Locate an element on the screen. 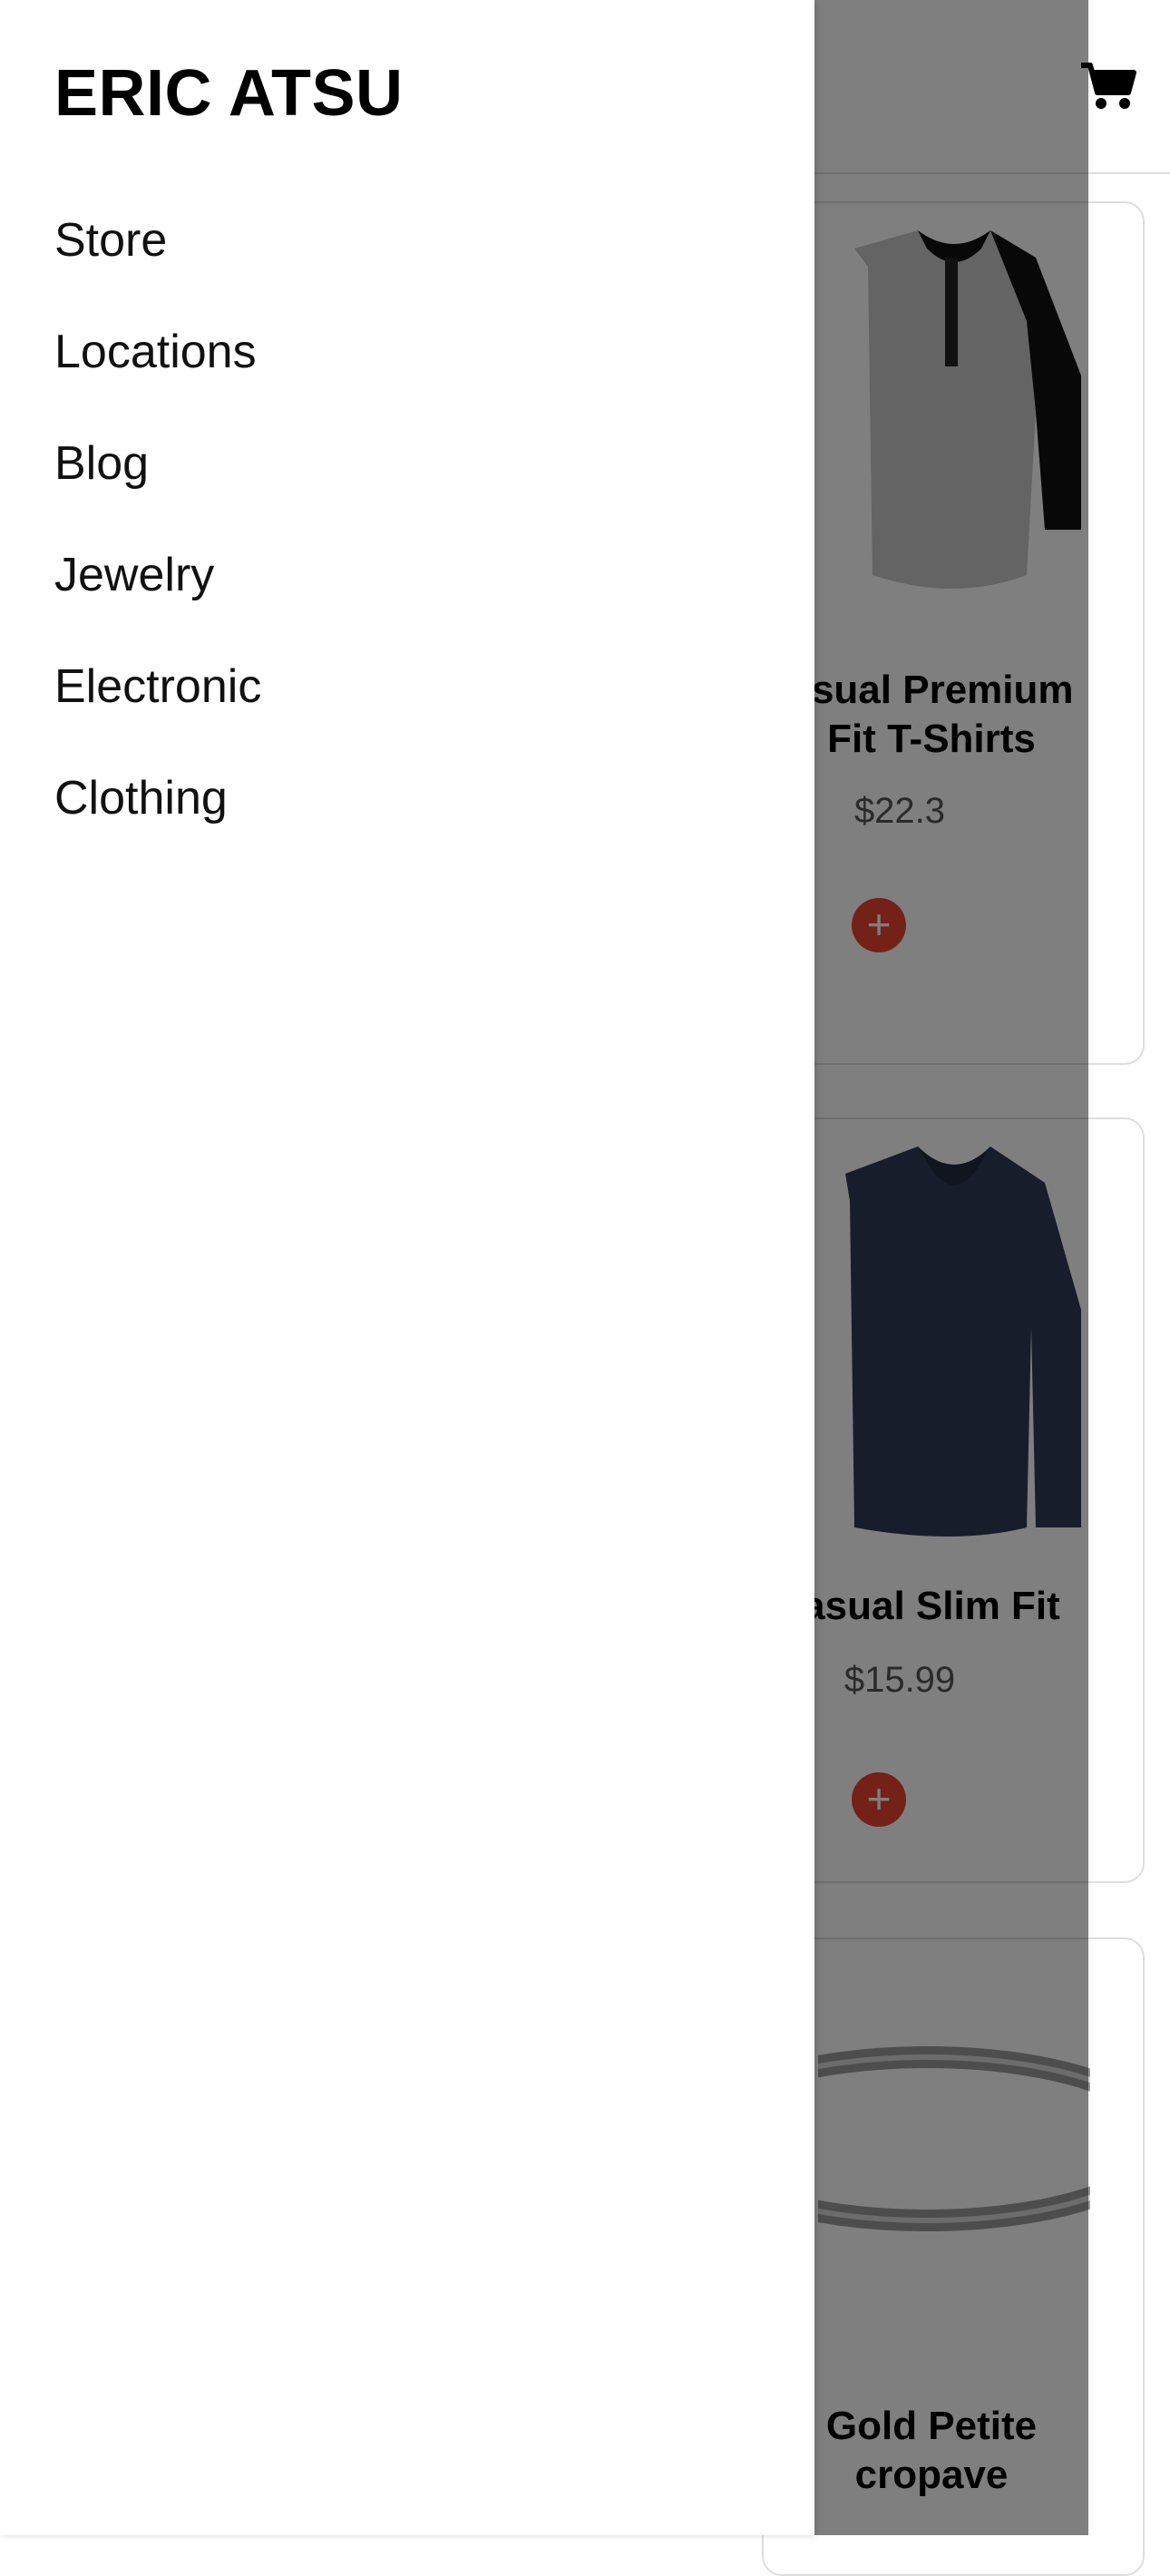 The width and height of the screenshot is (1170, 2576). brand-title: ERIC ATSU is located at coordinates (229, 93).